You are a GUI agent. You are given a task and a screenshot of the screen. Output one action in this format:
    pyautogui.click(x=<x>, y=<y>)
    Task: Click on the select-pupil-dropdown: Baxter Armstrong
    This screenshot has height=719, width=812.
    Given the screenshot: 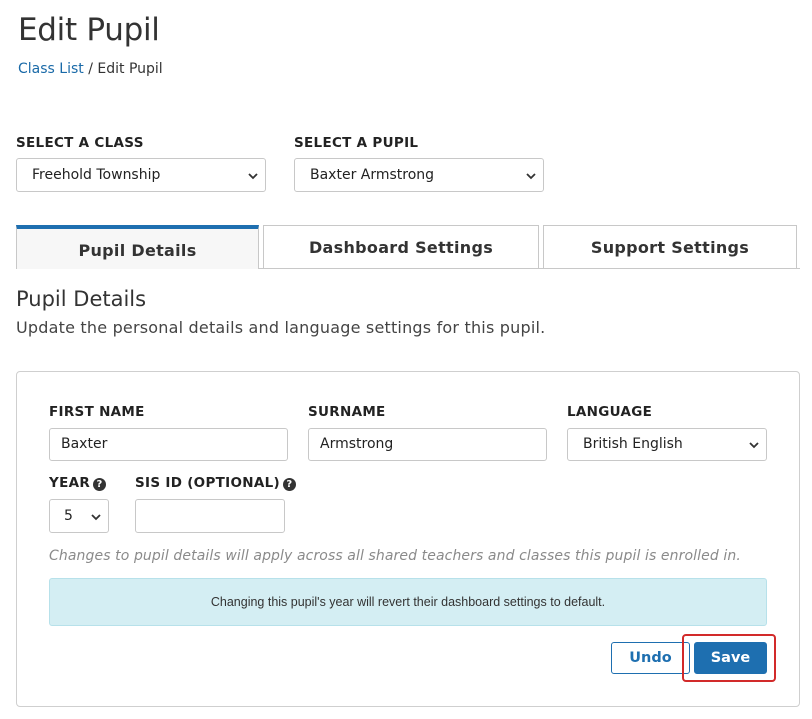 What is the action you would take?
    pyautogui.click(x=419, y=175)
    